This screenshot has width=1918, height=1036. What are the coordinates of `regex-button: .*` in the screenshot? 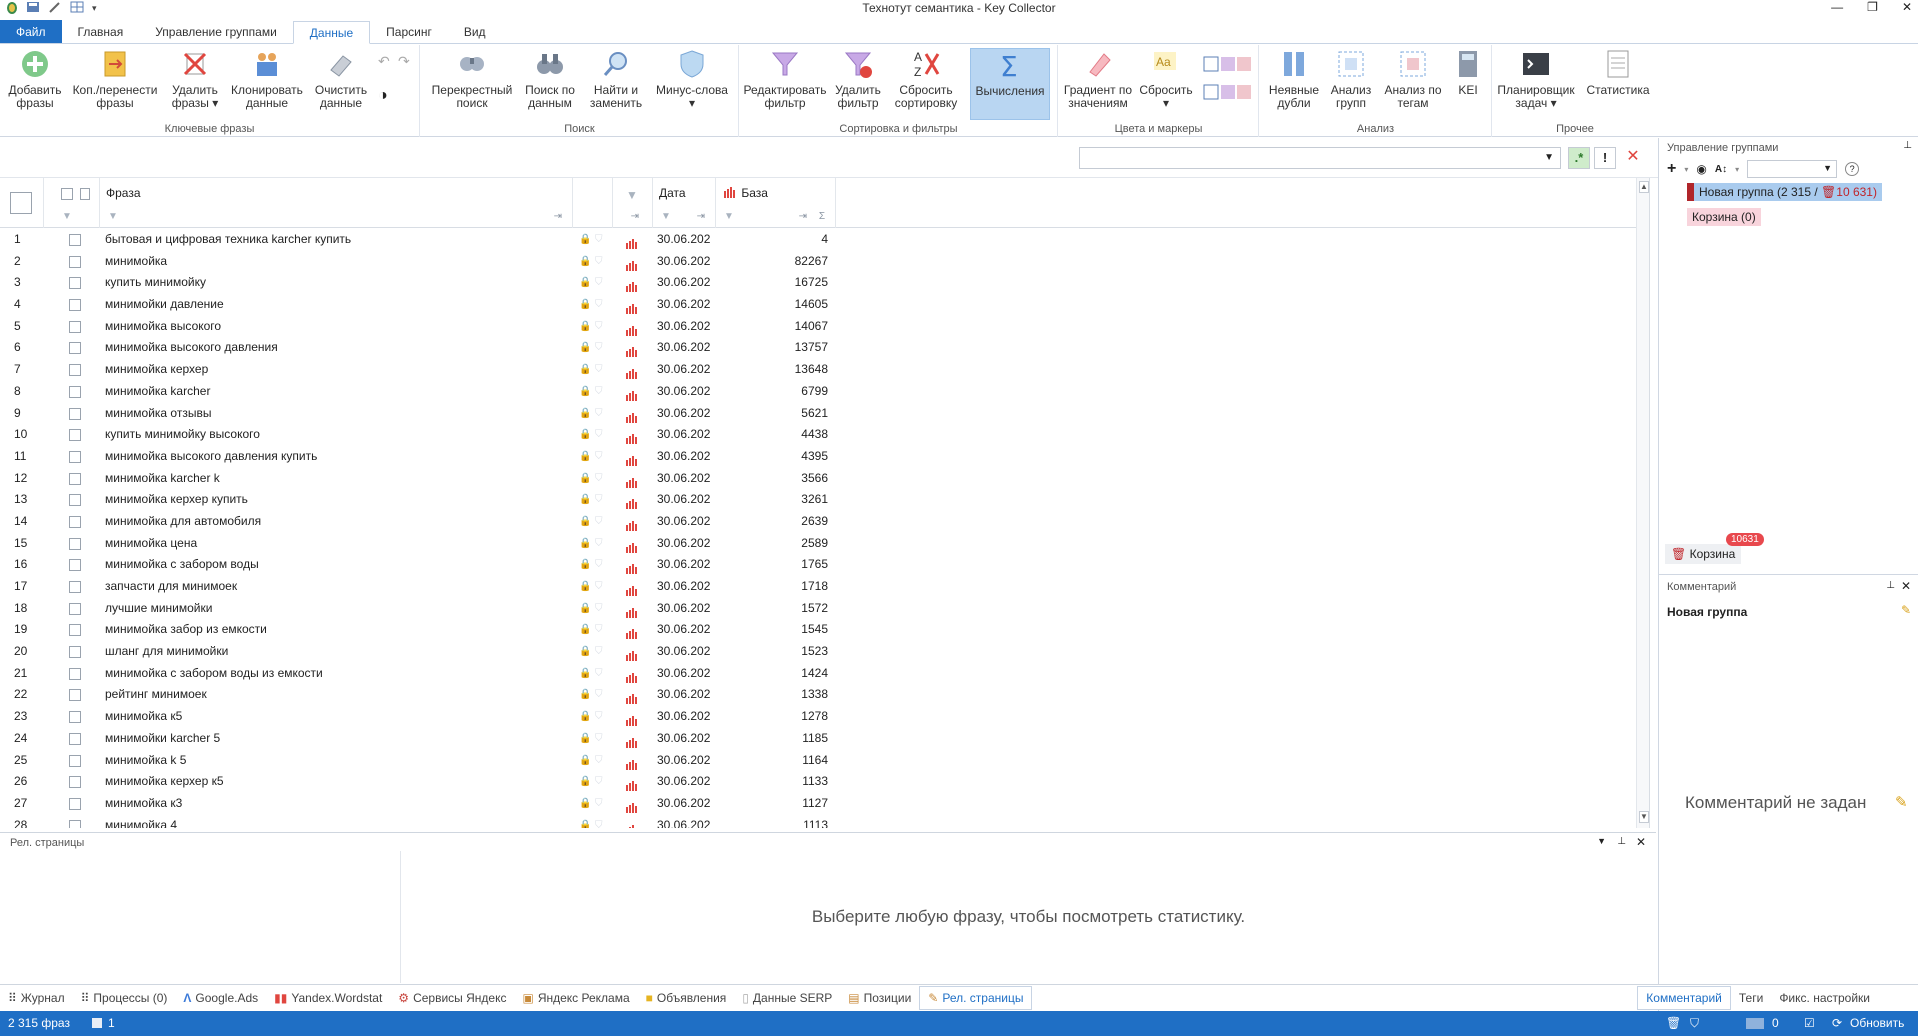 It's located at (1579, 158).